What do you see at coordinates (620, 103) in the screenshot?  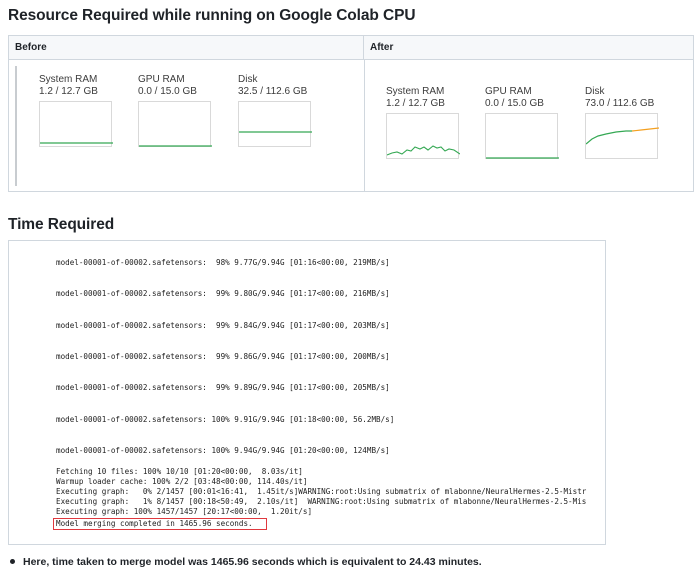 I see `metric-value: 73.0 / 112.6 GB` at bounding box center [620, 103].